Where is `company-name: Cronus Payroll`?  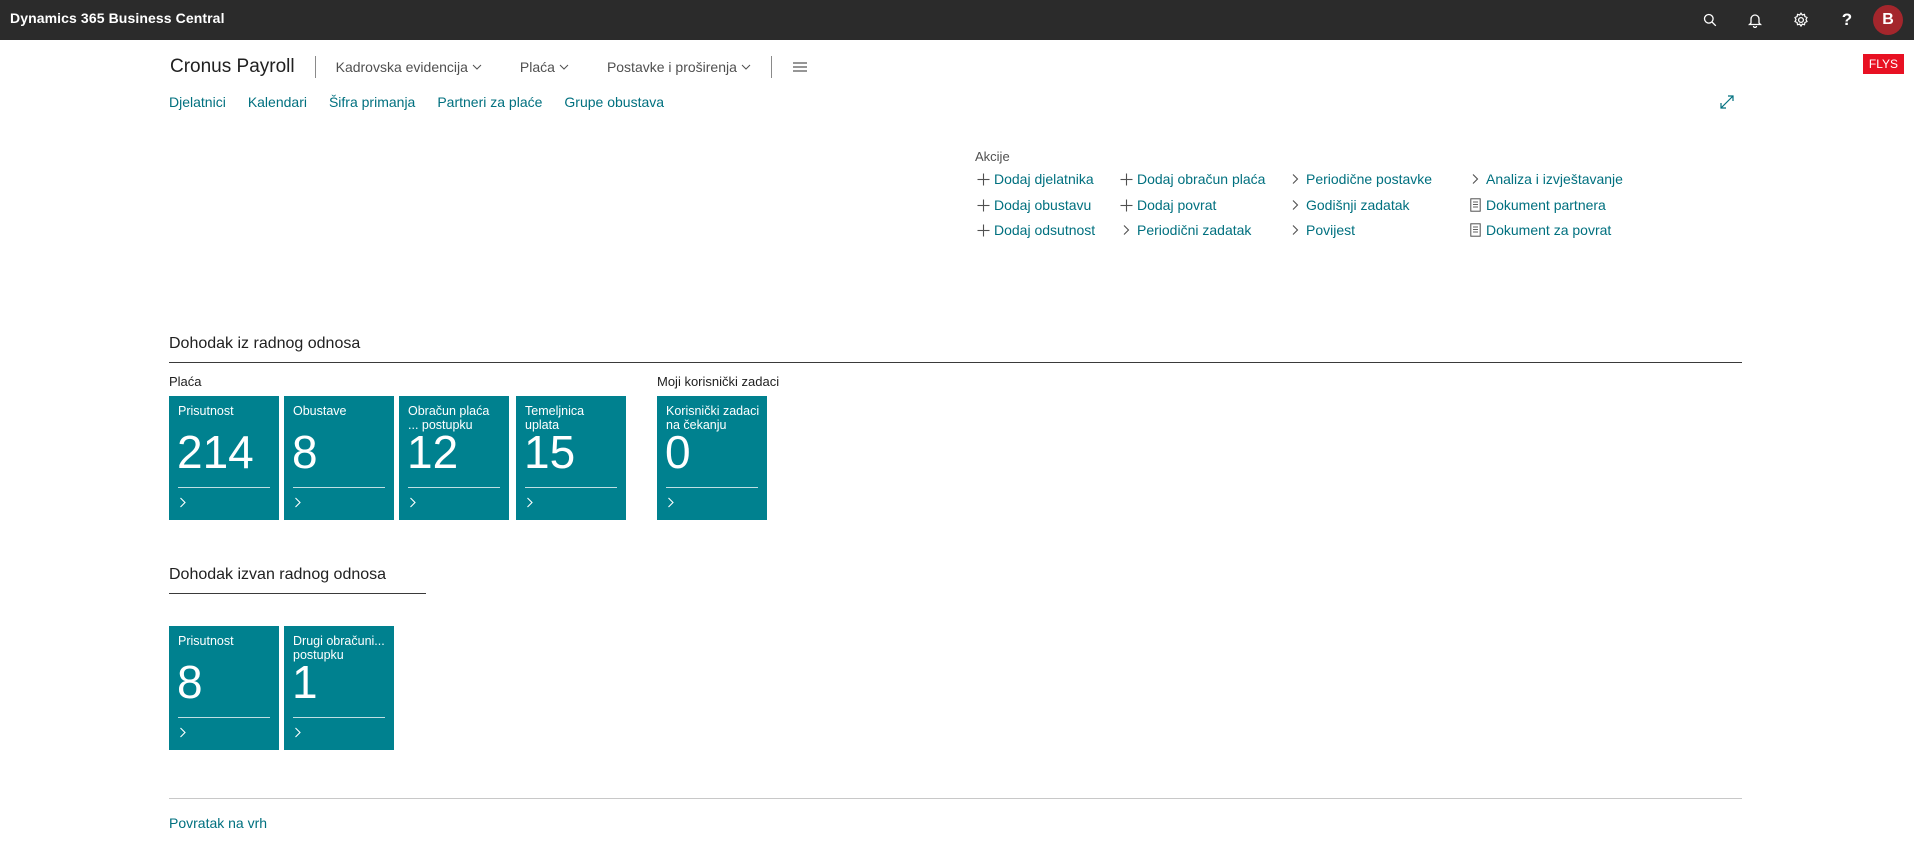 company-name: Cronus Payroll is located at coordinates (232, 67).